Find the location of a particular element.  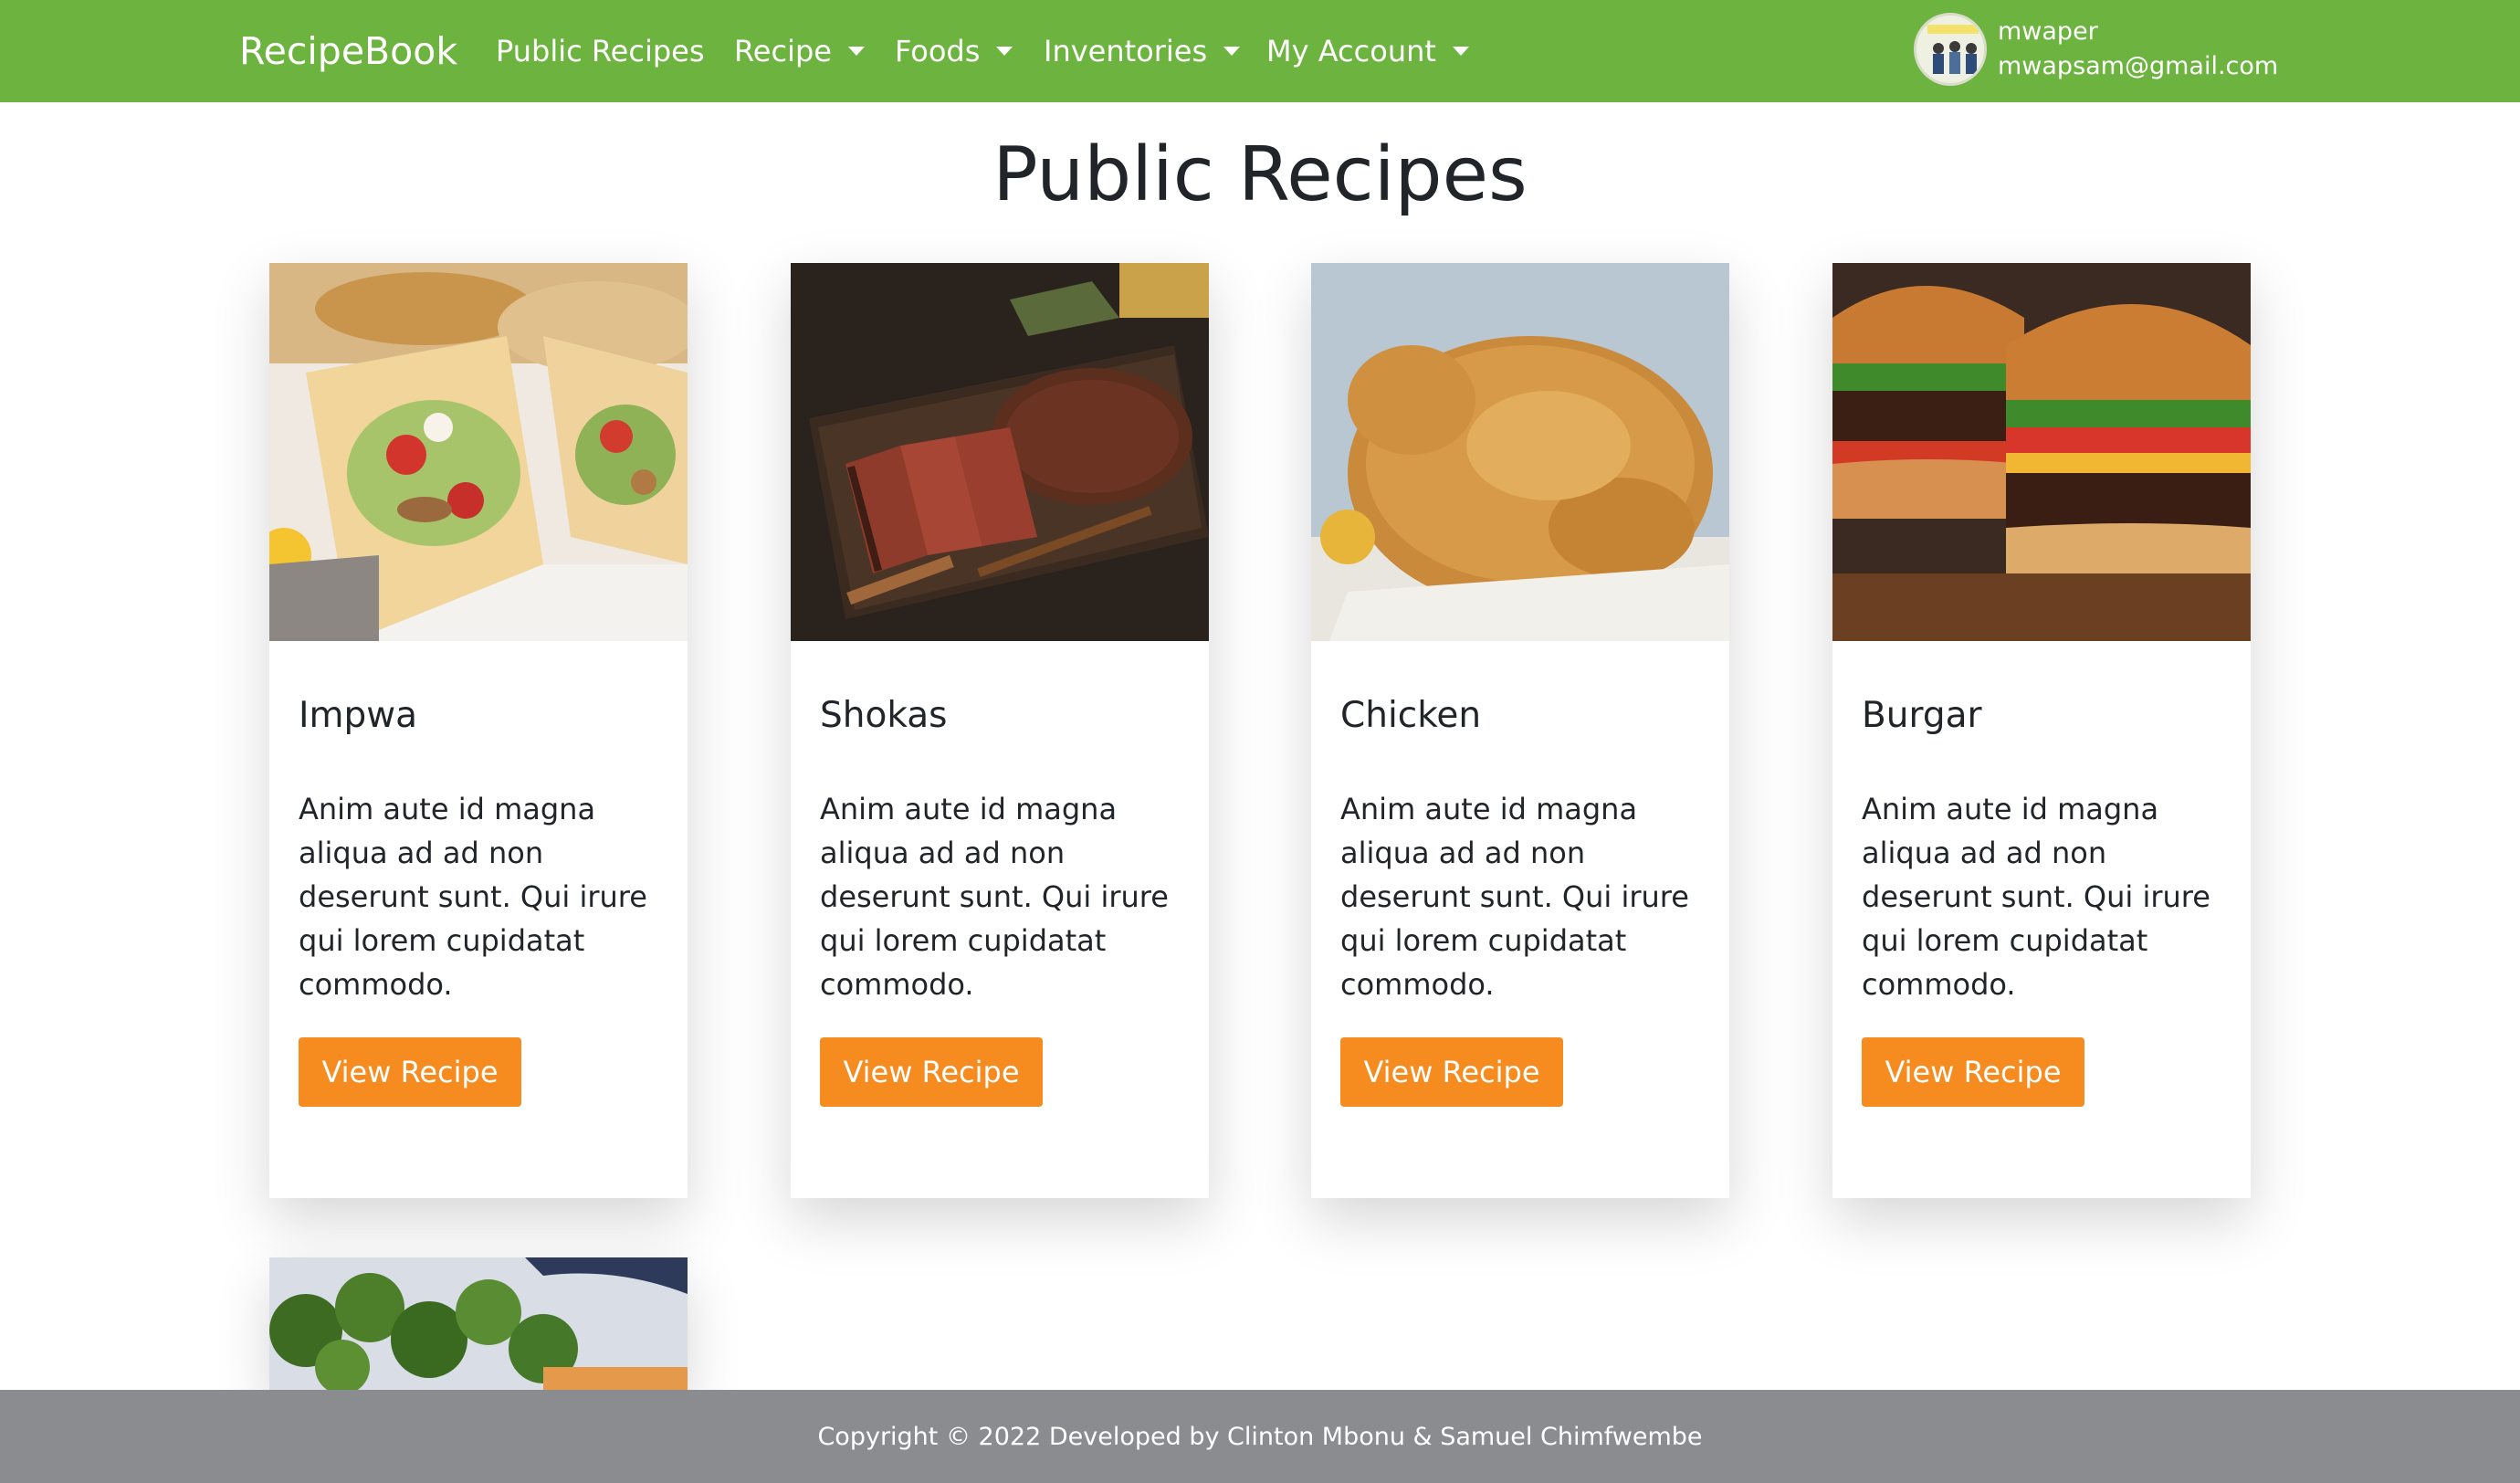

nav-my-account-dropdown: My Account is located at coordinates (1367, 51).